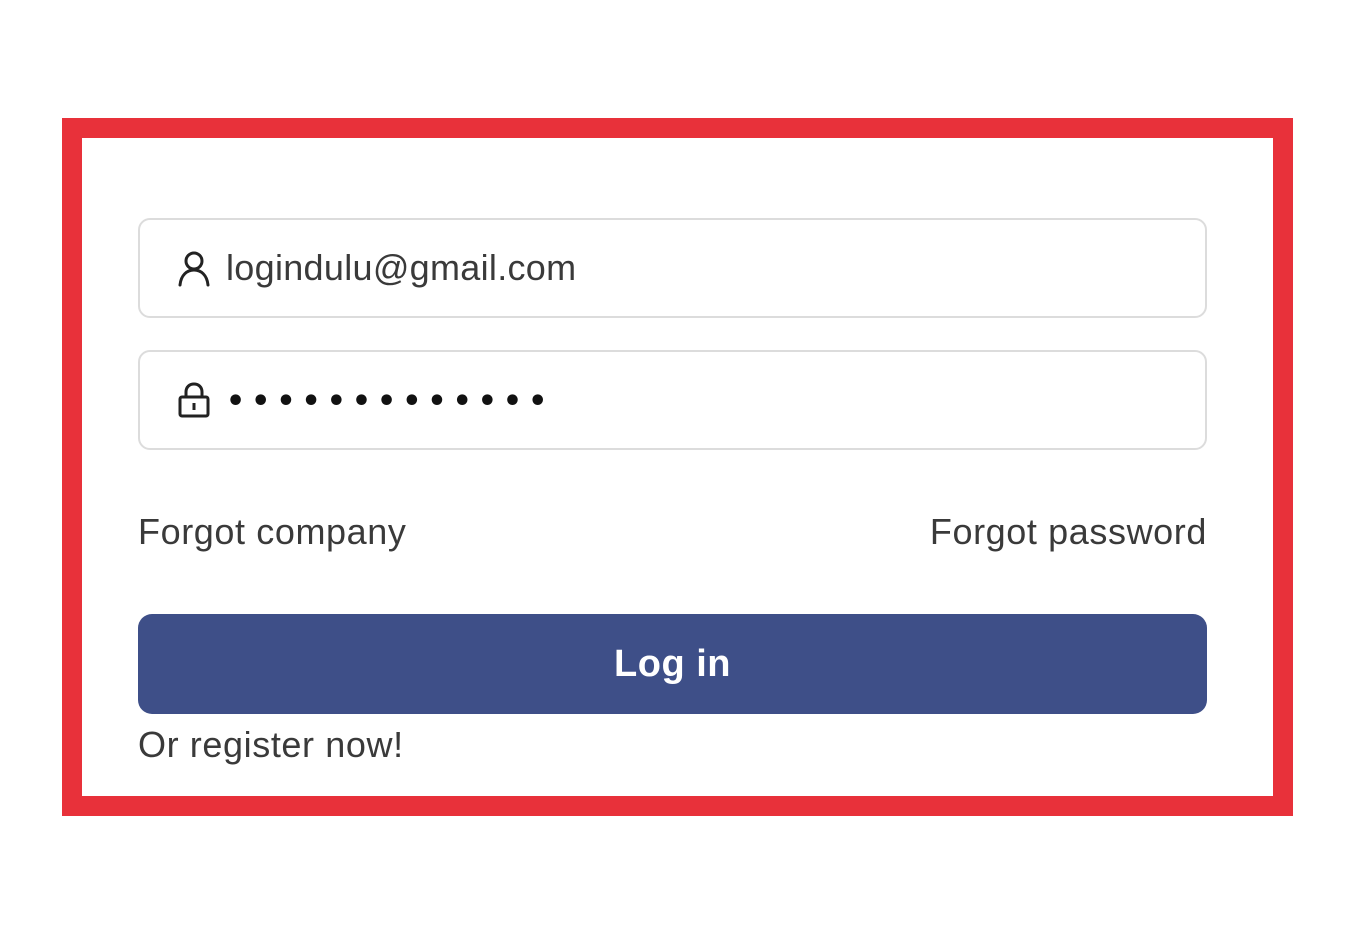  I want to click on login-button: Log in, so click(672, 664).